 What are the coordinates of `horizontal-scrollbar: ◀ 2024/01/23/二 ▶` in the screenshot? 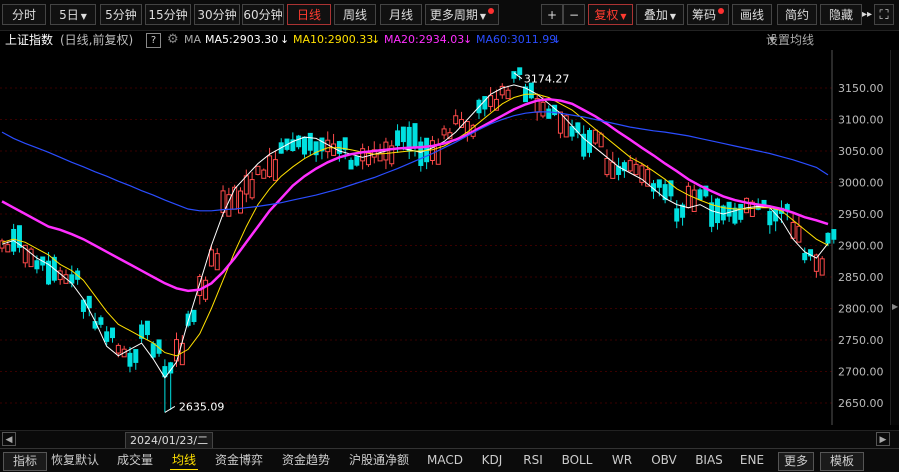 It's located at (449, 439).